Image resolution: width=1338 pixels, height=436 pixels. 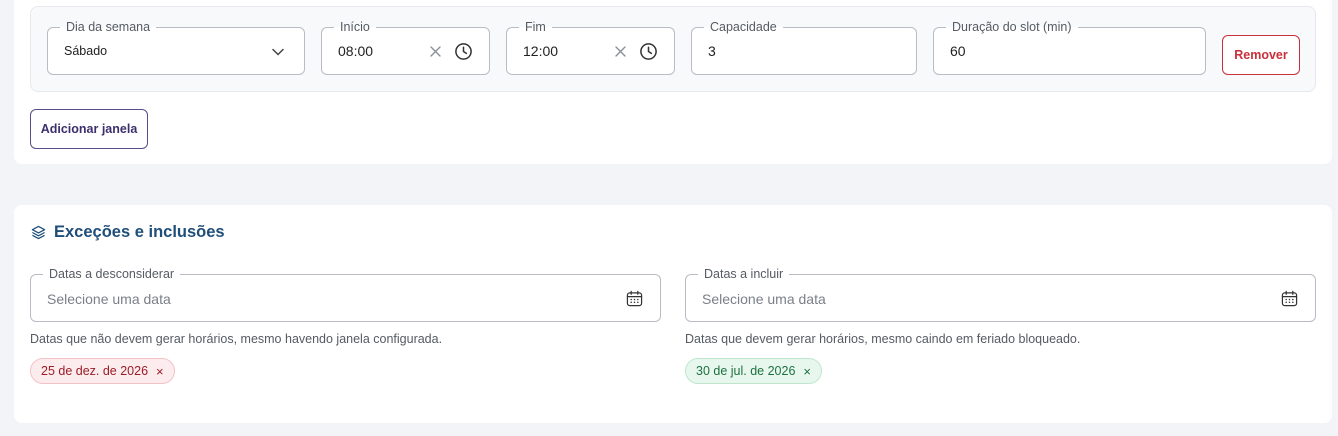 What do you see at coordinates (345, 294) in the screenshot?
I see `exclude-dates-field: Datas a desconsiderar Selecione uma data` at bounding box center [345, 294].